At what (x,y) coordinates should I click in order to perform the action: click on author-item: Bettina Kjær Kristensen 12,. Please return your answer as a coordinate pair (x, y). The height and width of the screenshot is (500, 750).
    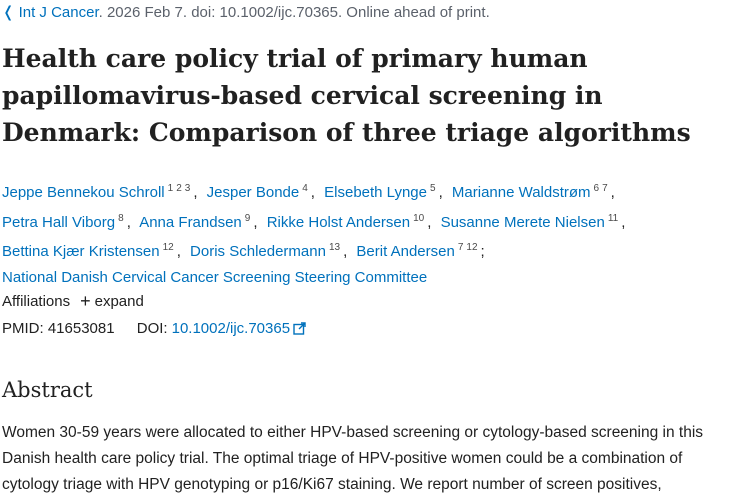
    Looking at the image, I should click on (94, 251).